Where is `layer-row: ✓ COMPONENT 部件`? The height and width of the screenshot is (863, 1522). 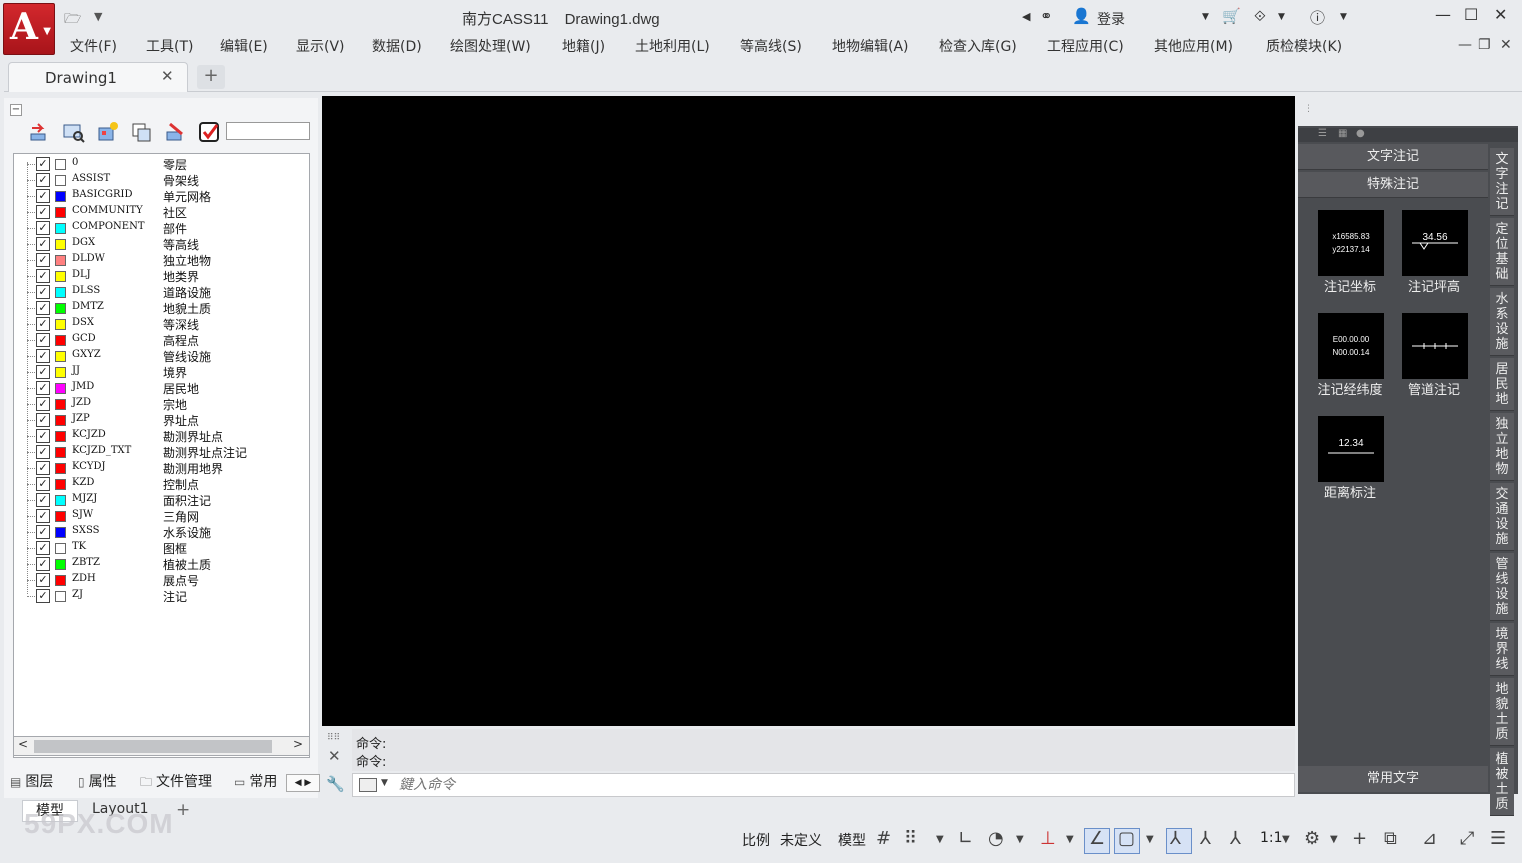 layer-row: ✓ COMPONENT 部件 is located at coordinates (159, 228).